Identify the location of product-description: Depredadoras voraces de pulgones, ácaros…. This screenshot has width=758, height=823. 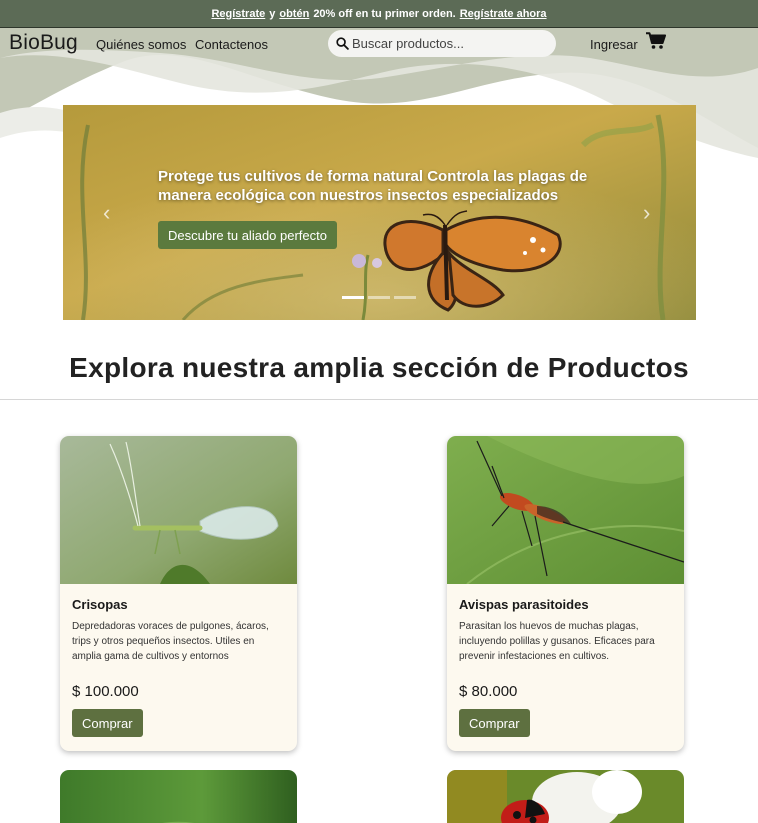
(170, 641).